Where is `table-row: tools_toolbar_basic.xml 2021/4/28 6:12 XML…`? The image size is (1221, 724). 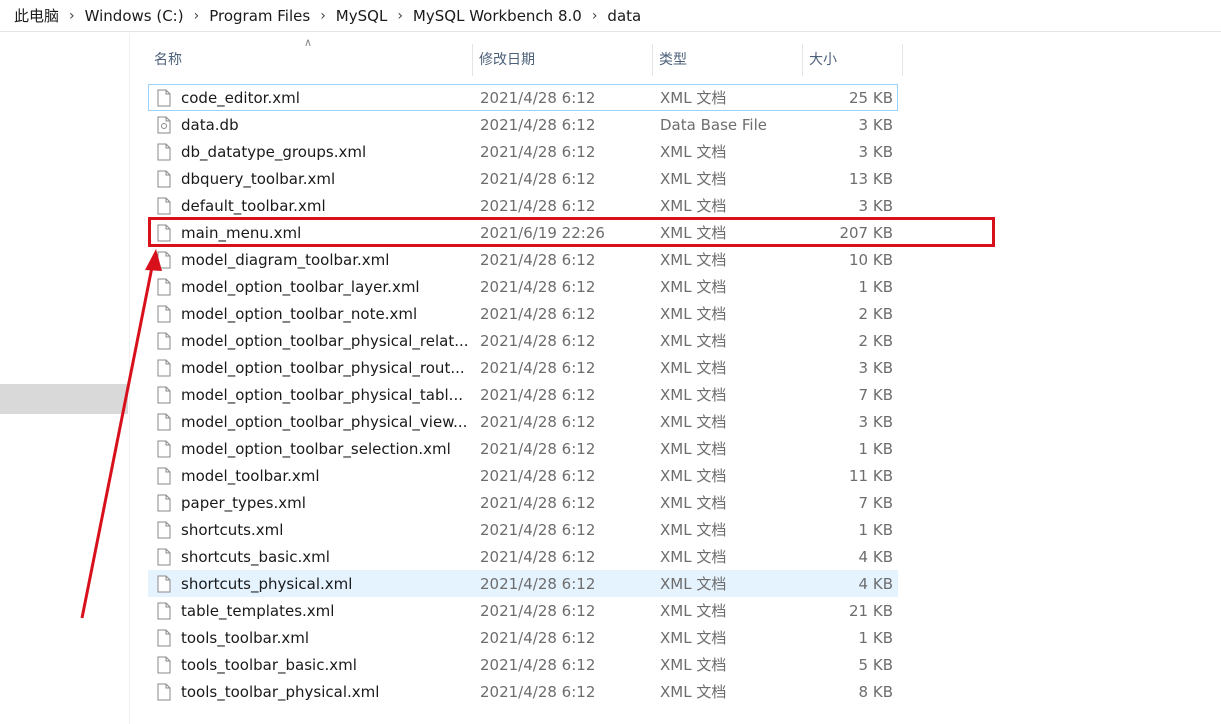
table-row: tools_toolbar_basic.xml 2021/4/28 6:12 XML… is located at coordinates (523, 664).